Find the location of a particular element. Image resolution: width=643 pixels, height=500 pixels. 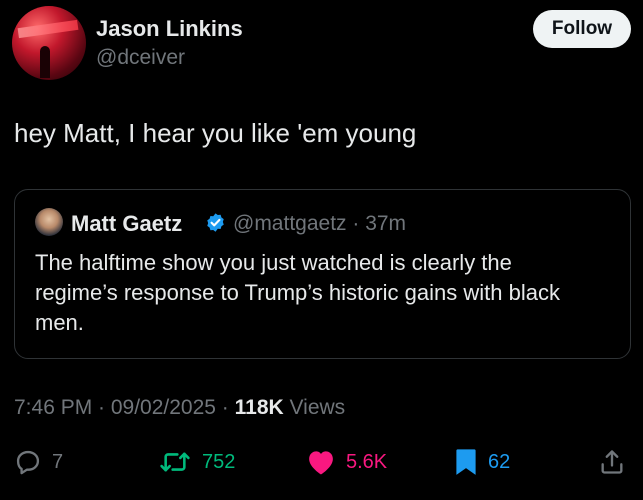

verified-badge-icon is located at coordinates (215, 222).